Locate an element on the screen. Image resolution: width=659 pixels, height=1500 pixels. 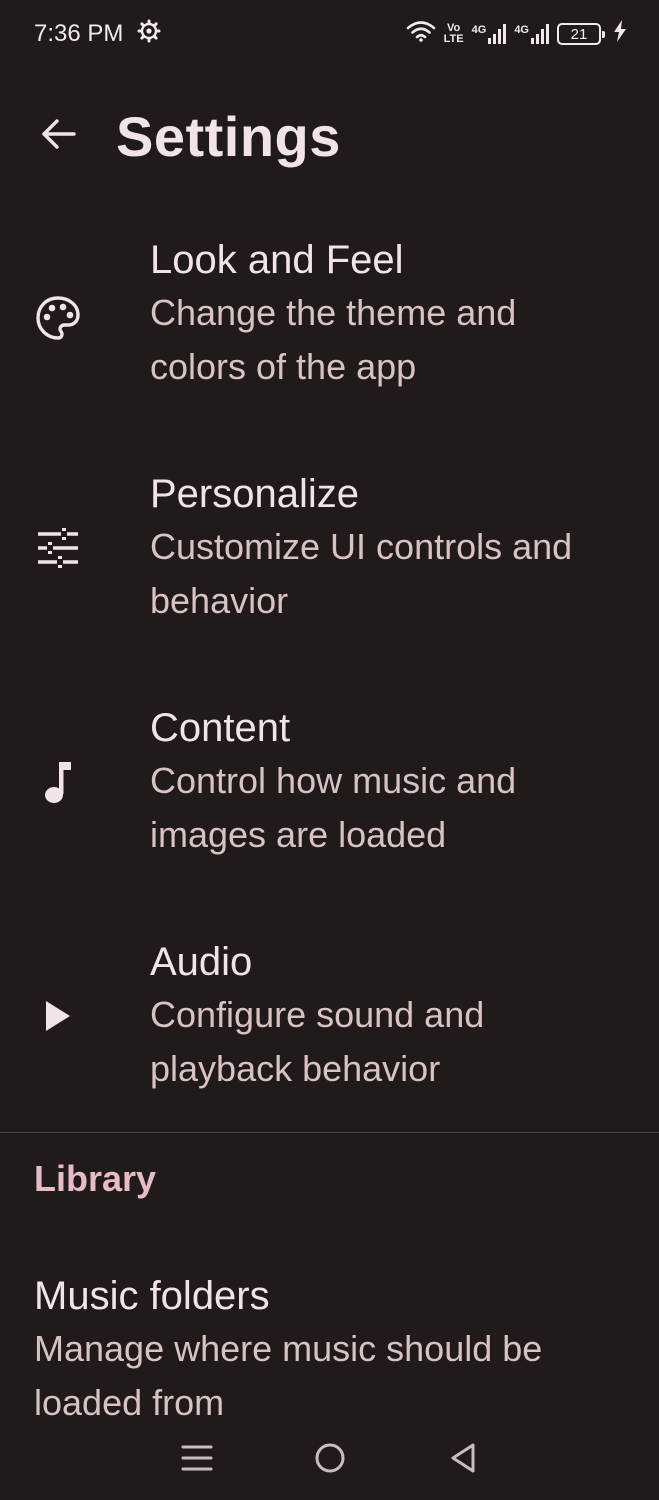
page-title: Settings is located at coordinates (228, 136).